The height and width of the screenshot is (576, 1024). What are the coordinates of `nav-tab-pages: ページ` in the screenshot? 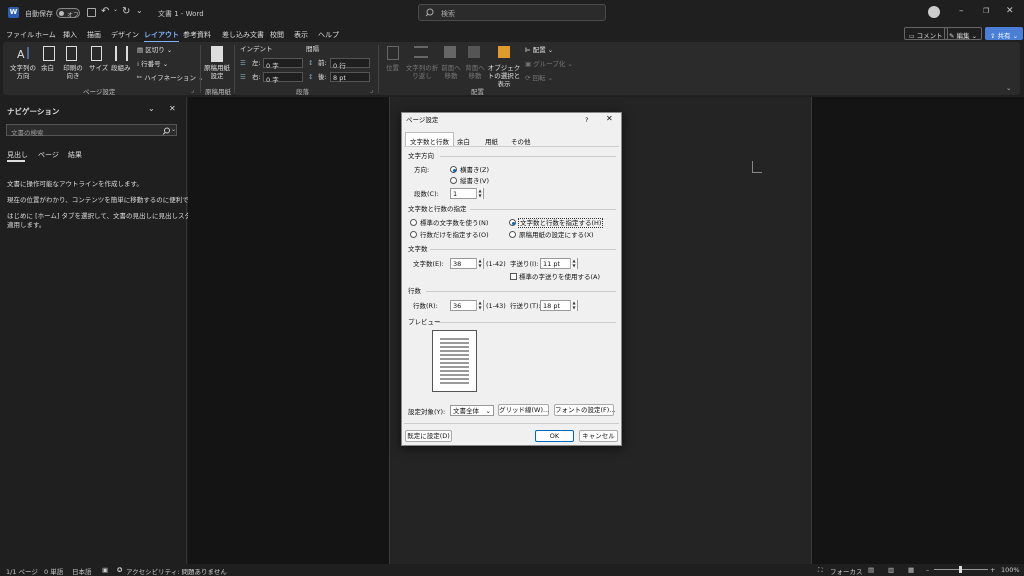 It's located at (48, 155).